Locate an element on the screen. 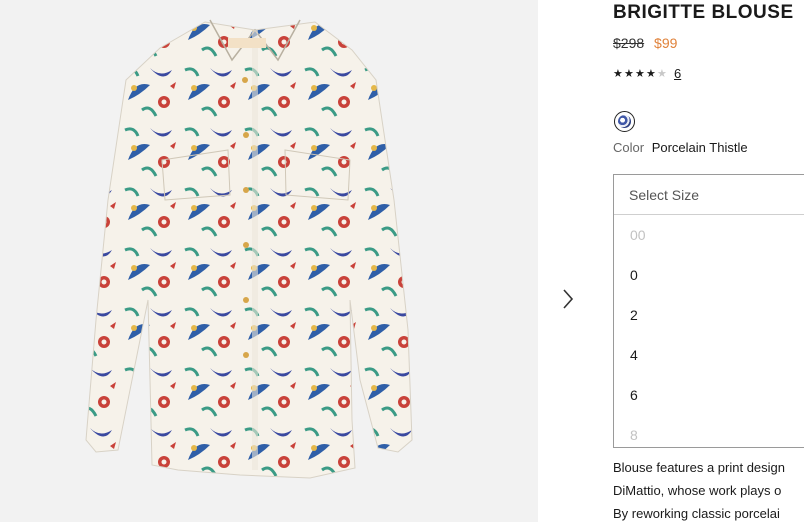  description-line: Blouse features a print design is located at coordinates (699, 467).